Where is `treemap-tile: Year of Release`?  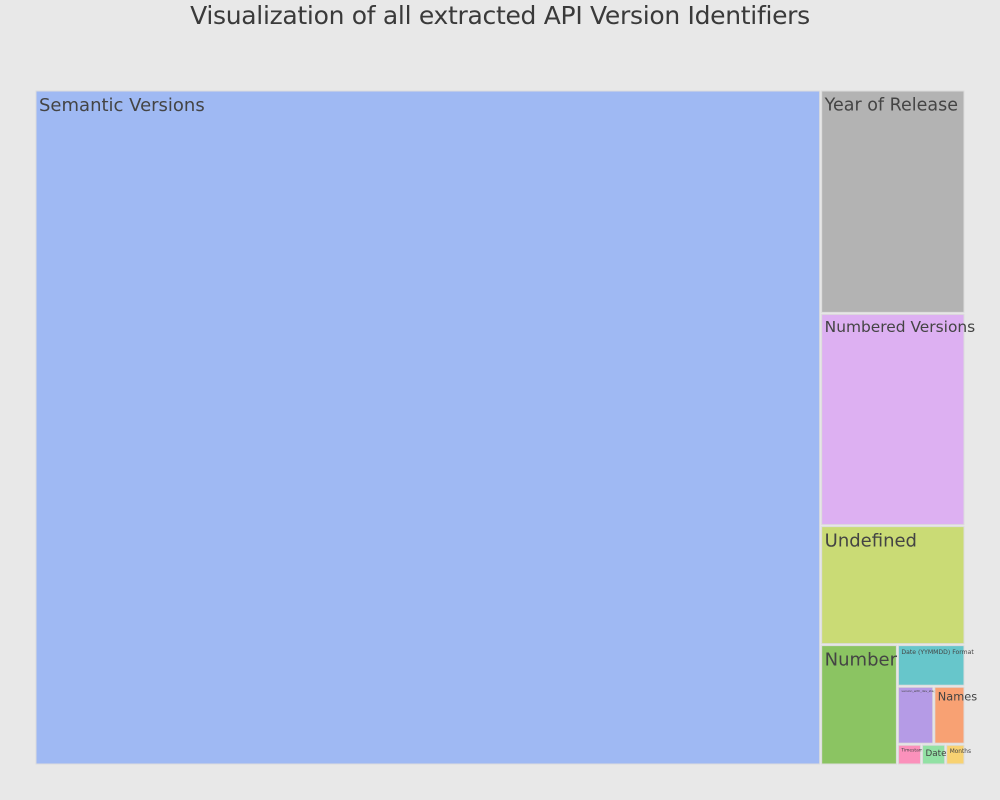
treemap-tile: Year of Release is located at coordinates (893, 201).